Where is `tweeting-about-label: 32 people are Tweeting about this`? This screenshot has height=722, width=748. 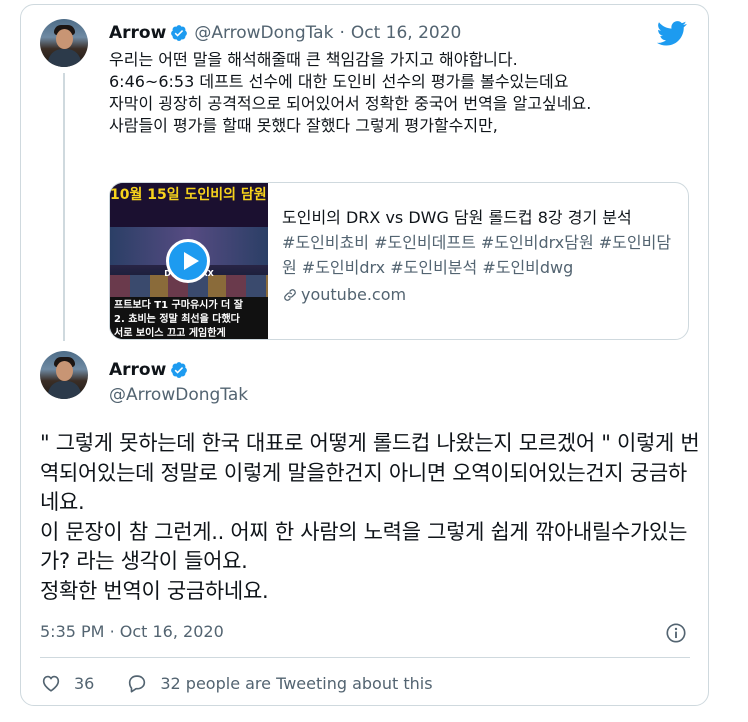 tweeting-about-label: 32 people are Tweeting about this is located at coordinates (296, 683).